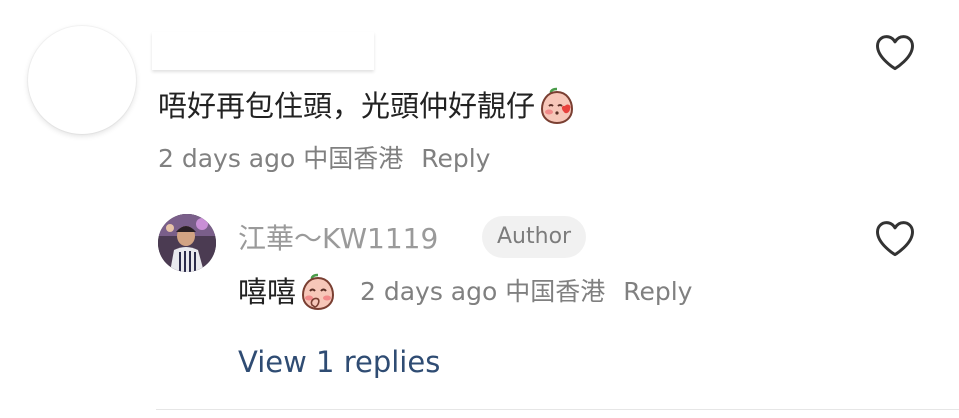  I want to click on view-replies-link: View 1 replies, so click(339, 362).